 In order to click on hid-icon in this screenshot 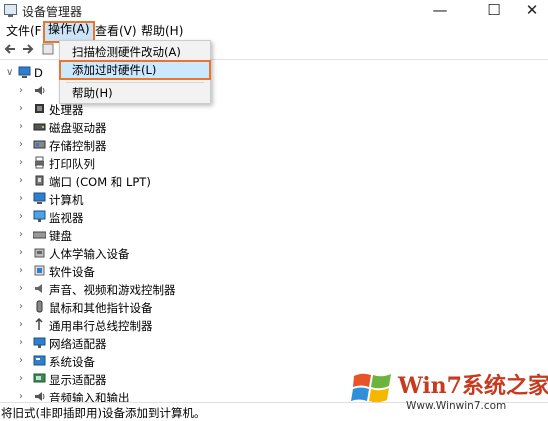, I will do `click(39, 252)`.